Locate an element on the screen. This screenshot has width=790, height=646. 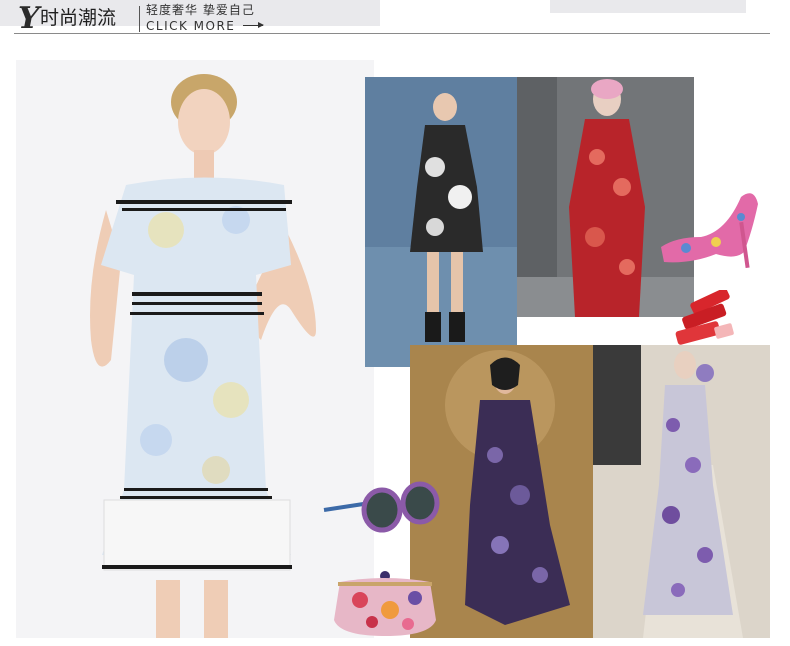
header-rule is located at coordinates (392, 33).